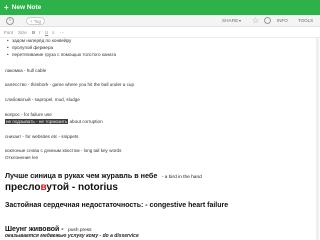  Describe the element at coordinates (282, 20) in the screenshot. I see `info-button: INFO` at that location.